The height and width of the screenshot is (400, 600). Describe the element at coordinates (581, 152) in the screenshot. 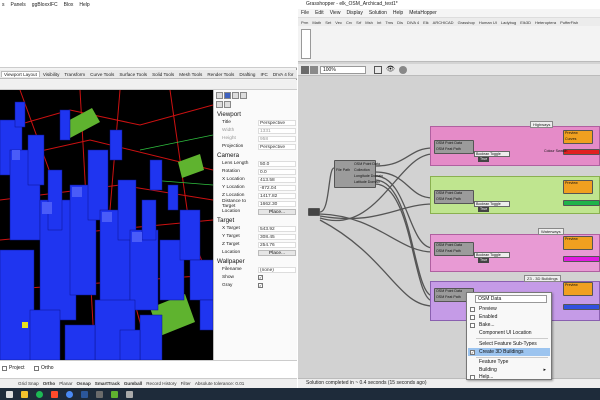

I see `colour-swatch-red` at that location.